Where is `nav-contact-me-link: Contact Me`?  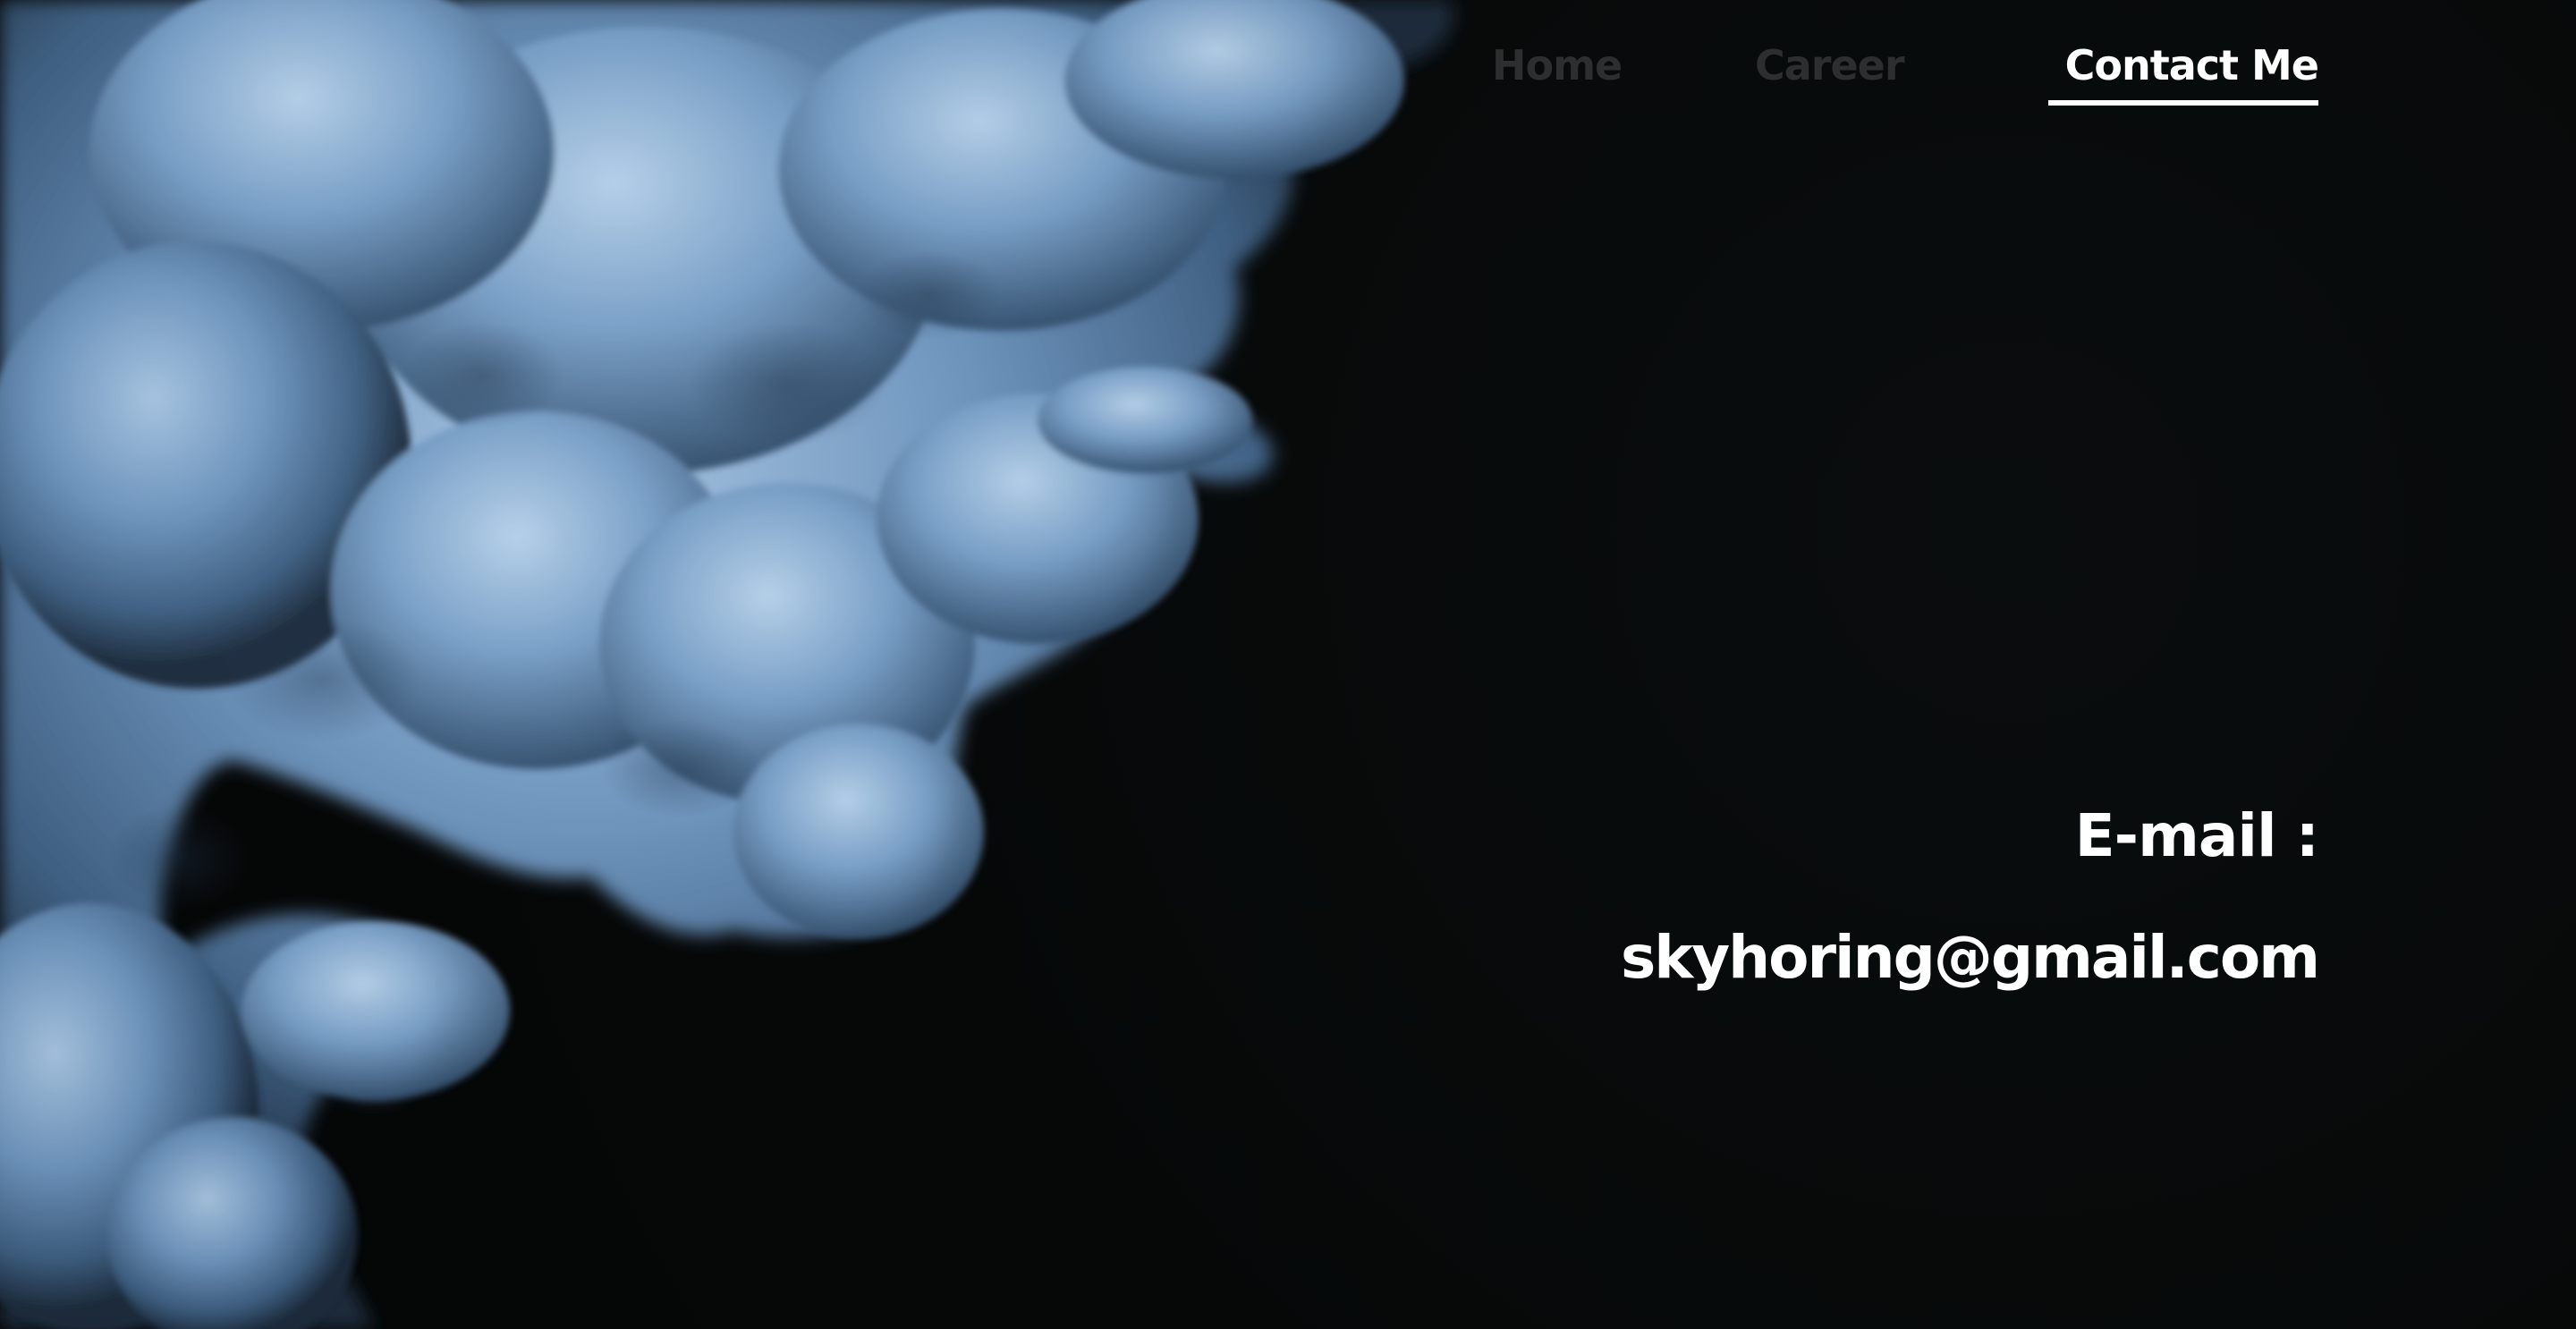
nav-contact-me-link: Contact Me is located at coordinates (2192, 65).